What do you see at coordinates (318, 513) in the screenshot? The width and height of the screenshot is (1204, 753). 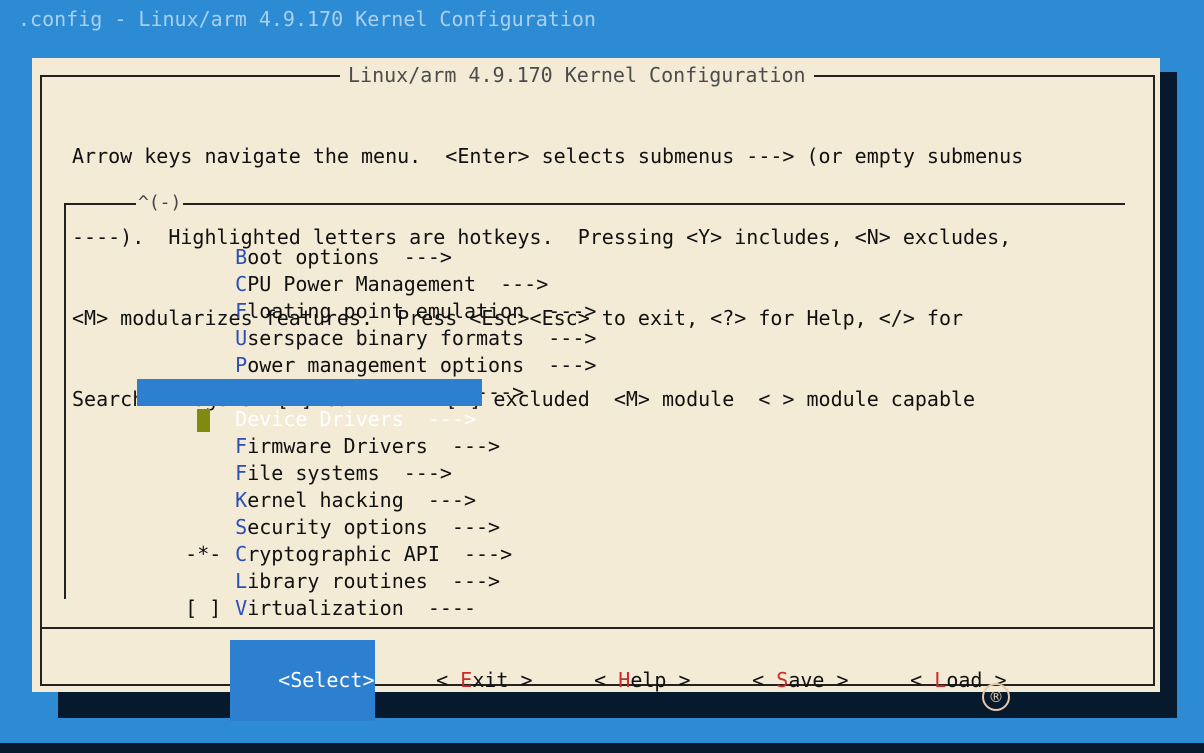 I see `menu-item-security-options: Security options --->` at bounding box center [318, 513].